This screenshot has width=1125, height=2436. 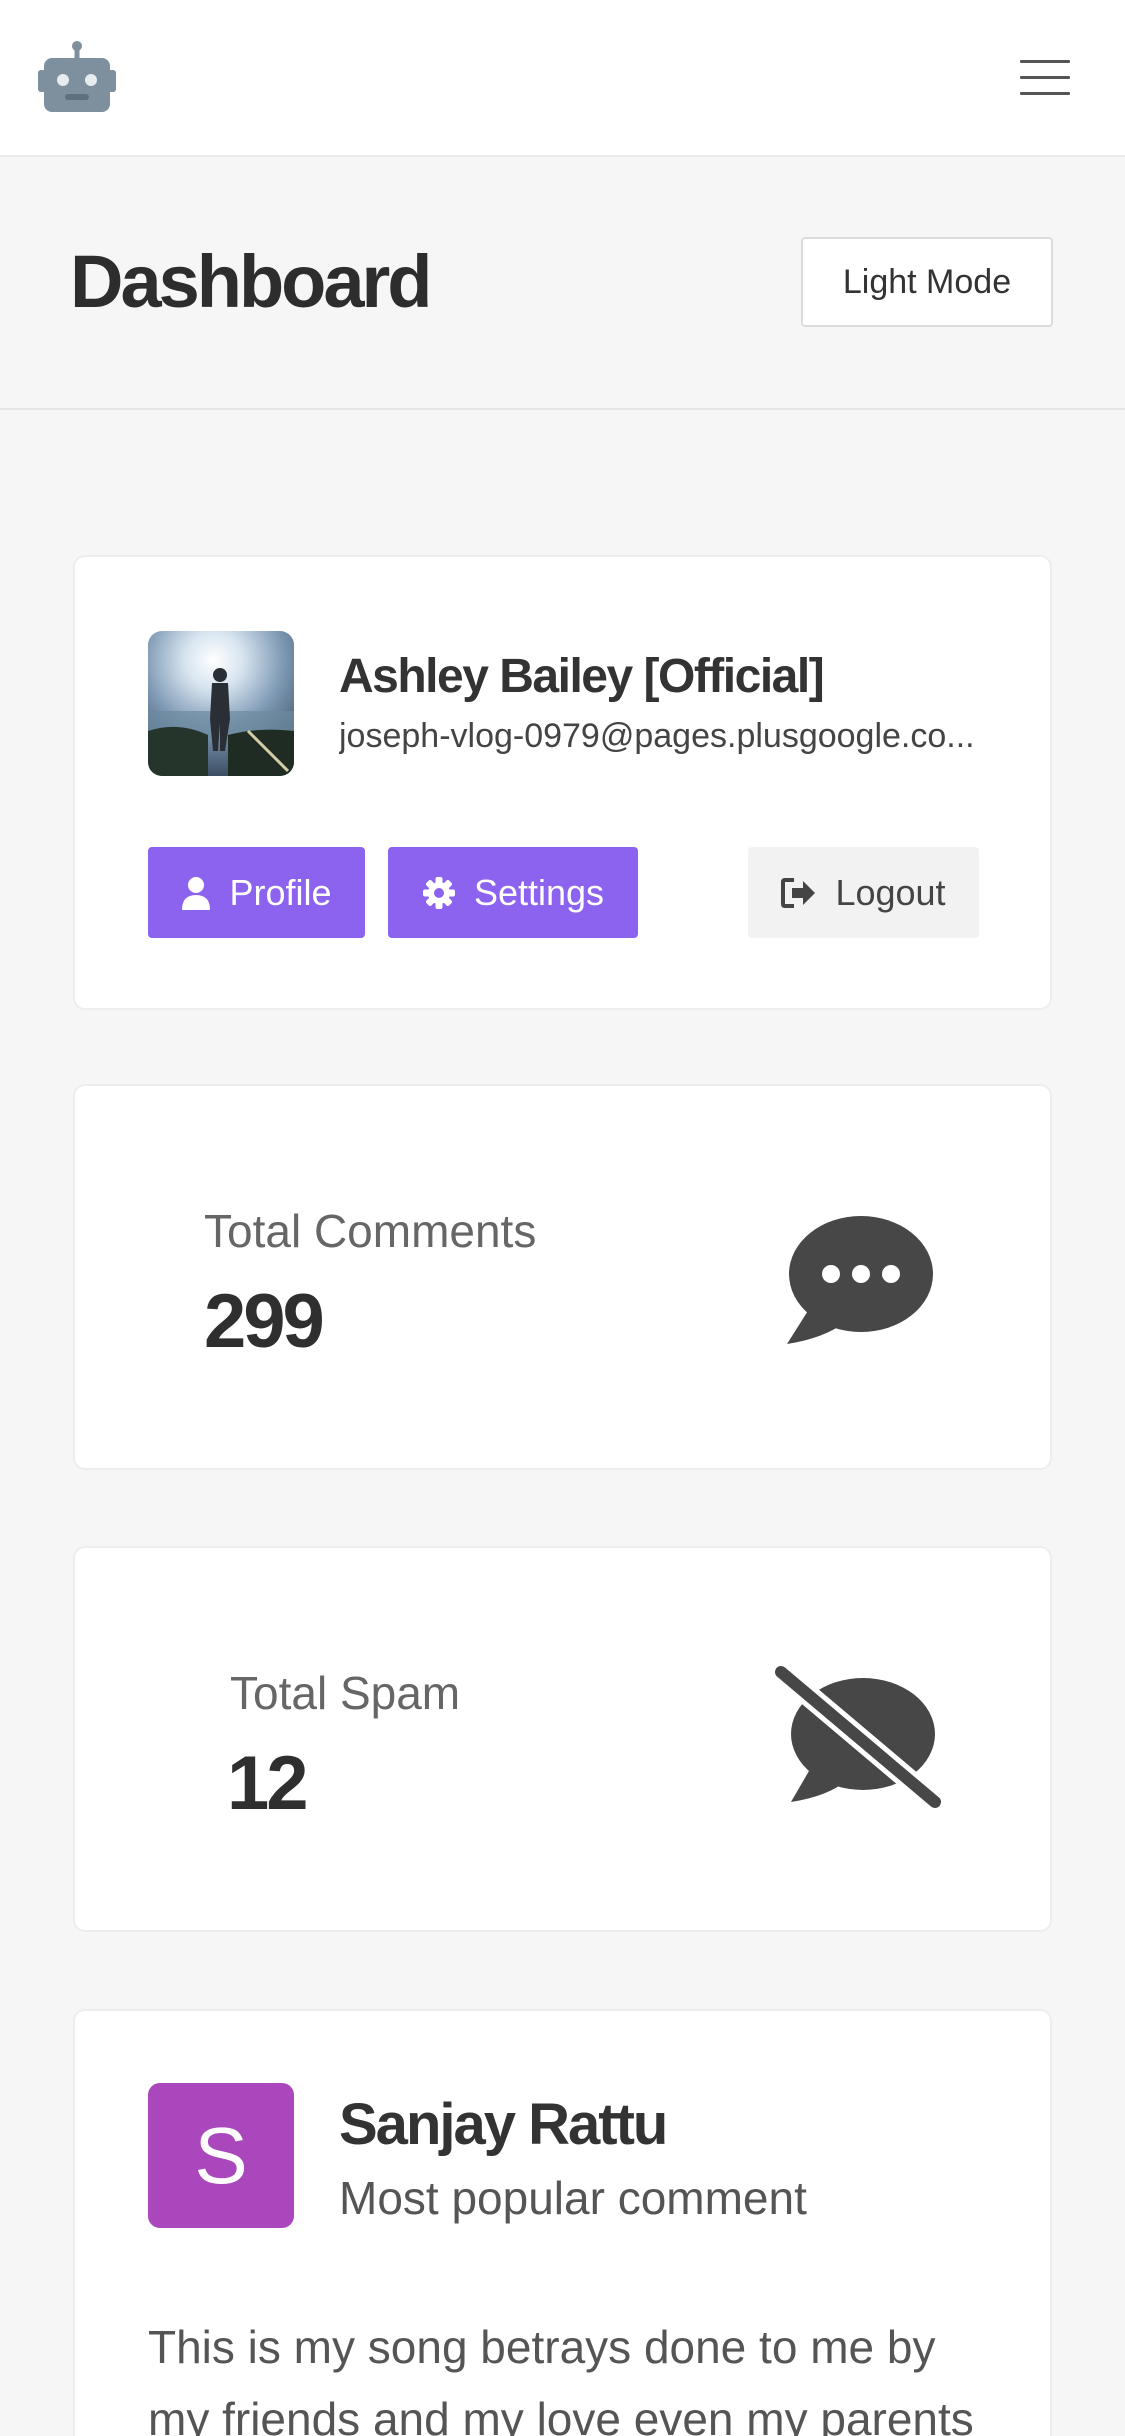 I want to click on settings-button-label: Settings, so click(x=539, y=892).